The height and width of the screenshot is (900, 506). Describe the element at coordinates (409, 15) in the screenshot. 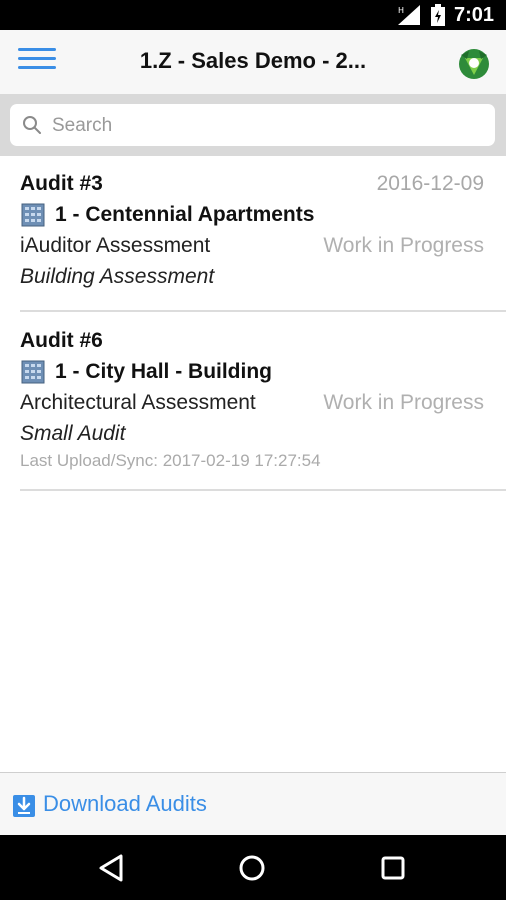

I see `signal-icon: H` at that location.